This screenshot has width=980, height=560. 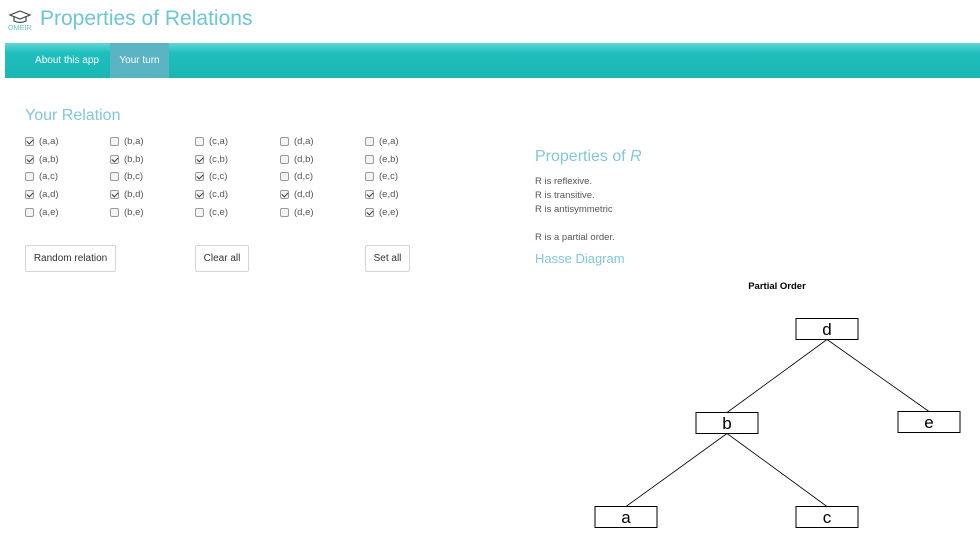 I want to click on property-antisymmetric: R is antisymmetric, so click(x=574, y=209).